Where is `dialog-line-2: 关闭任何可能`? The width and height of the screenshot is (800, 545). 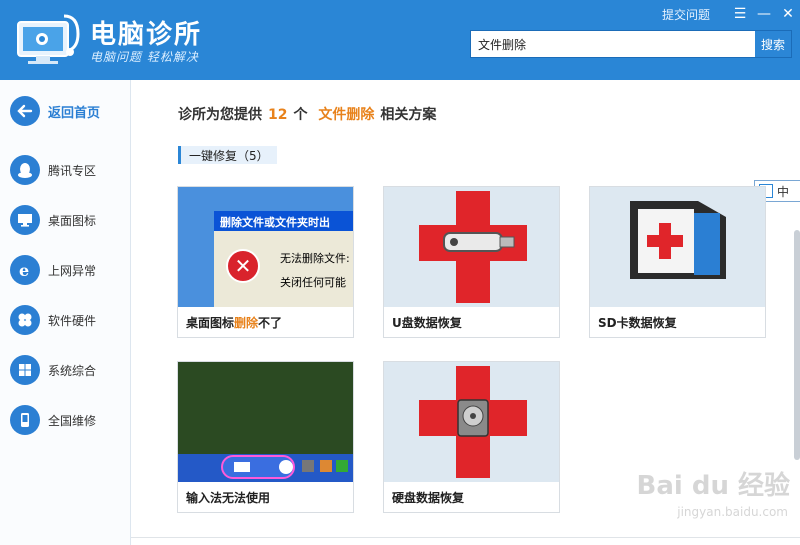 dialog-line-2: 关闭任何可能 is located at coordinates (313, 282).